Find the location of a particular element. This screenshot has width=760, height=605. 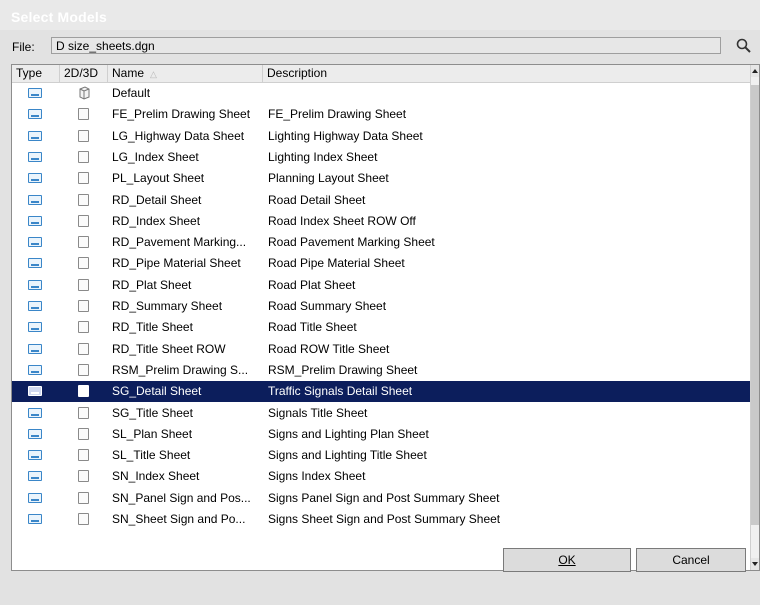

table-row: RD_Plat Sheet Road Plat Sheet is located at coordinates (381, 285).